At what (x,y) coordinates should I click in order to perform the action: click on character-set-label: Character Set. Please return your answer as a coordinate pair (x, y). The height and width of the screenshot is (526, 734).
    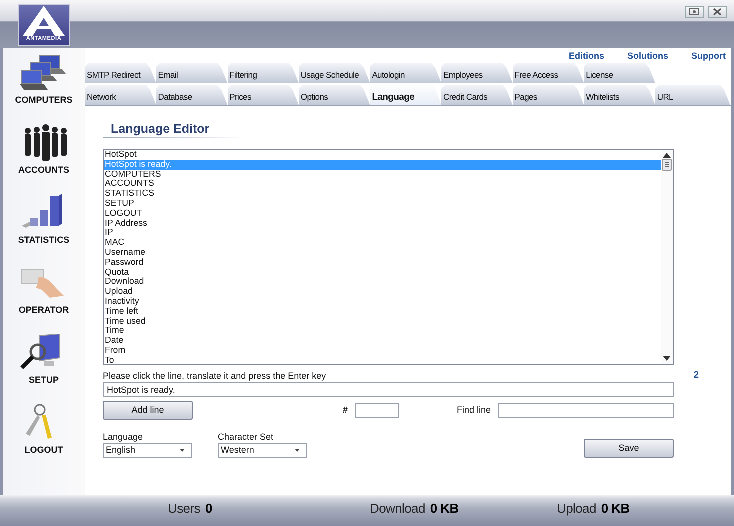
    Looking at the image, I should click on (246, 437).